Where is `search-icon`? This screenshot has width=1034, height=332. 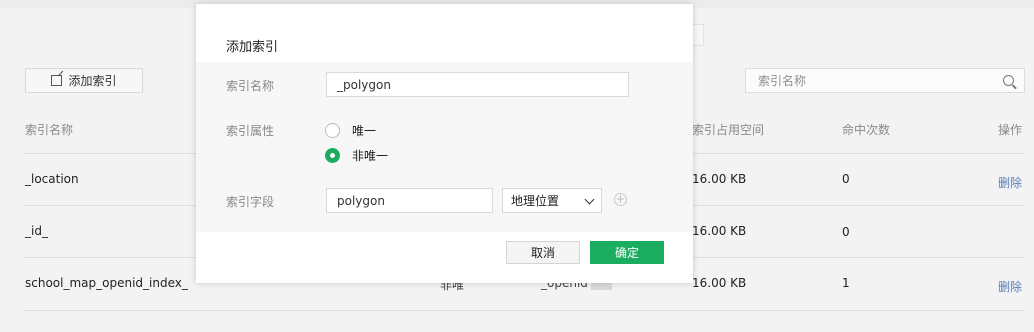 search-icon is located at coordinates (1008, 80).